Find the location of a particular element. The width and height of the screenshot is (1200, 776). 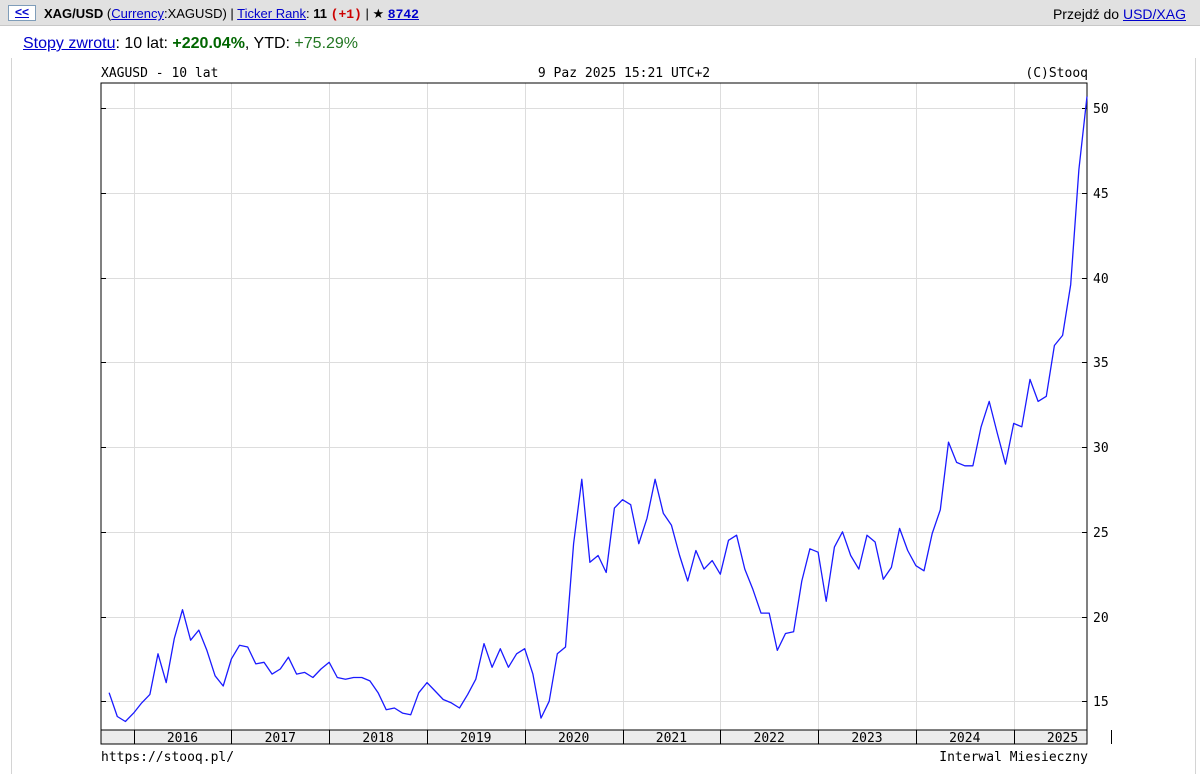

chart-timestamp: 9 Paz 2025 15:21 UTC+2 is located at coordinates (624, 73).